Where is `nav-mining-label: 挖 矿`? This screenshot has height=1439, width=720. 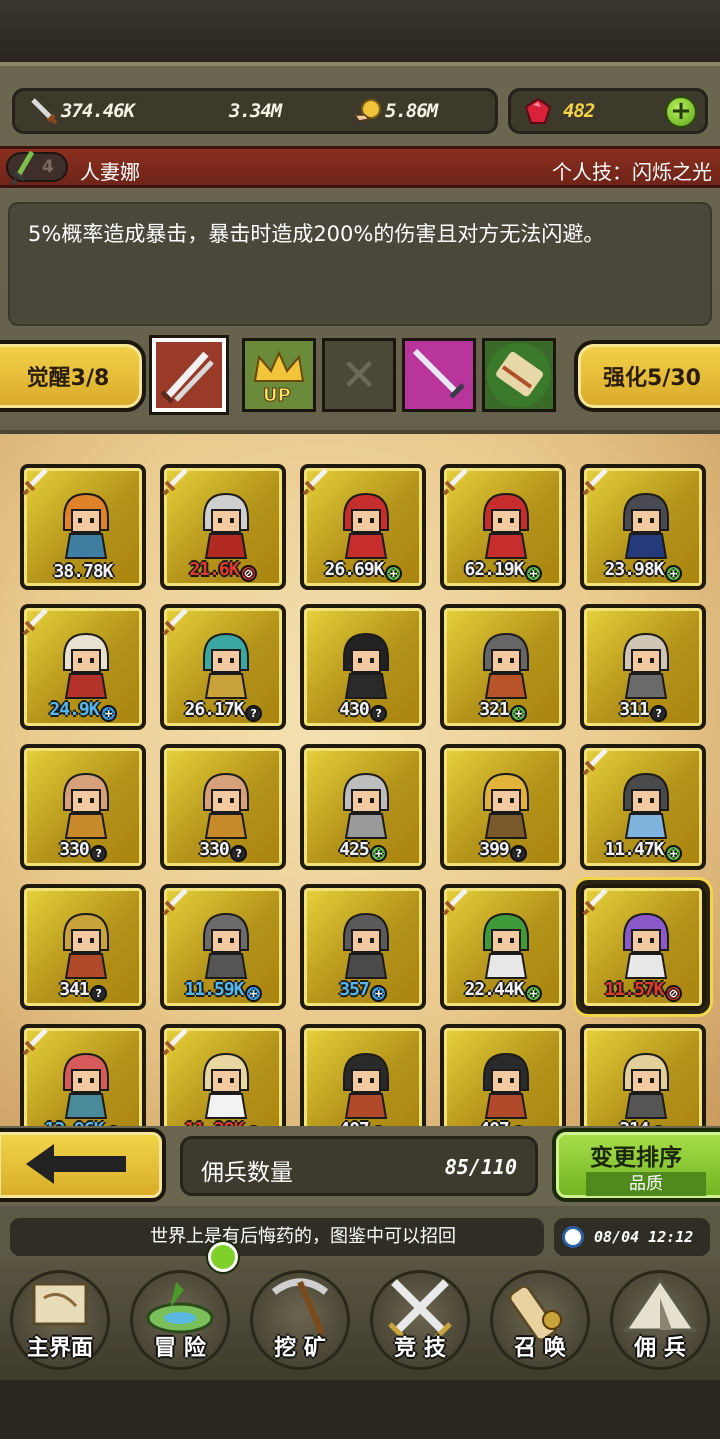 nav-mining-label: 挖 矿 is located at coordinates (300, 1348).